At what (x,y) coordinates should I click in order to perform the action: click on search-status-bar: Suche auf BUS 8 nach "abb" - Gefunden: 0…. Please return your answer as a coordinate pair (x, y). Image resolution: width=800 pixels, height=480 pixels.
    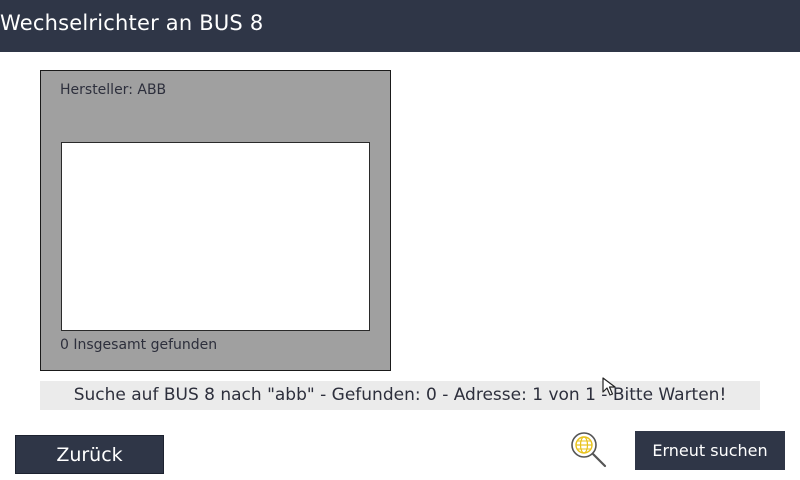
    Looking at the image, I should click on (400, 395).